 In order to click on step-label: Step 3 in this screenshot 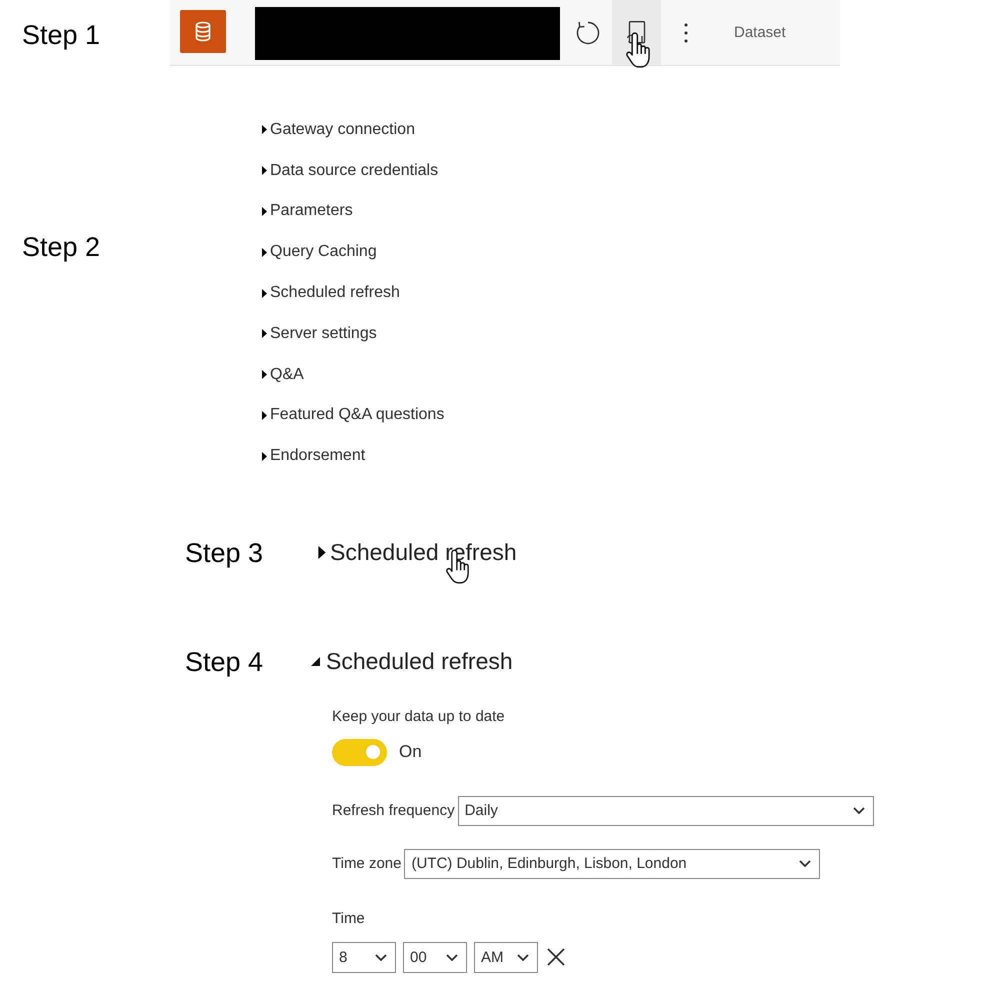, I will do `click(224, 553)`.